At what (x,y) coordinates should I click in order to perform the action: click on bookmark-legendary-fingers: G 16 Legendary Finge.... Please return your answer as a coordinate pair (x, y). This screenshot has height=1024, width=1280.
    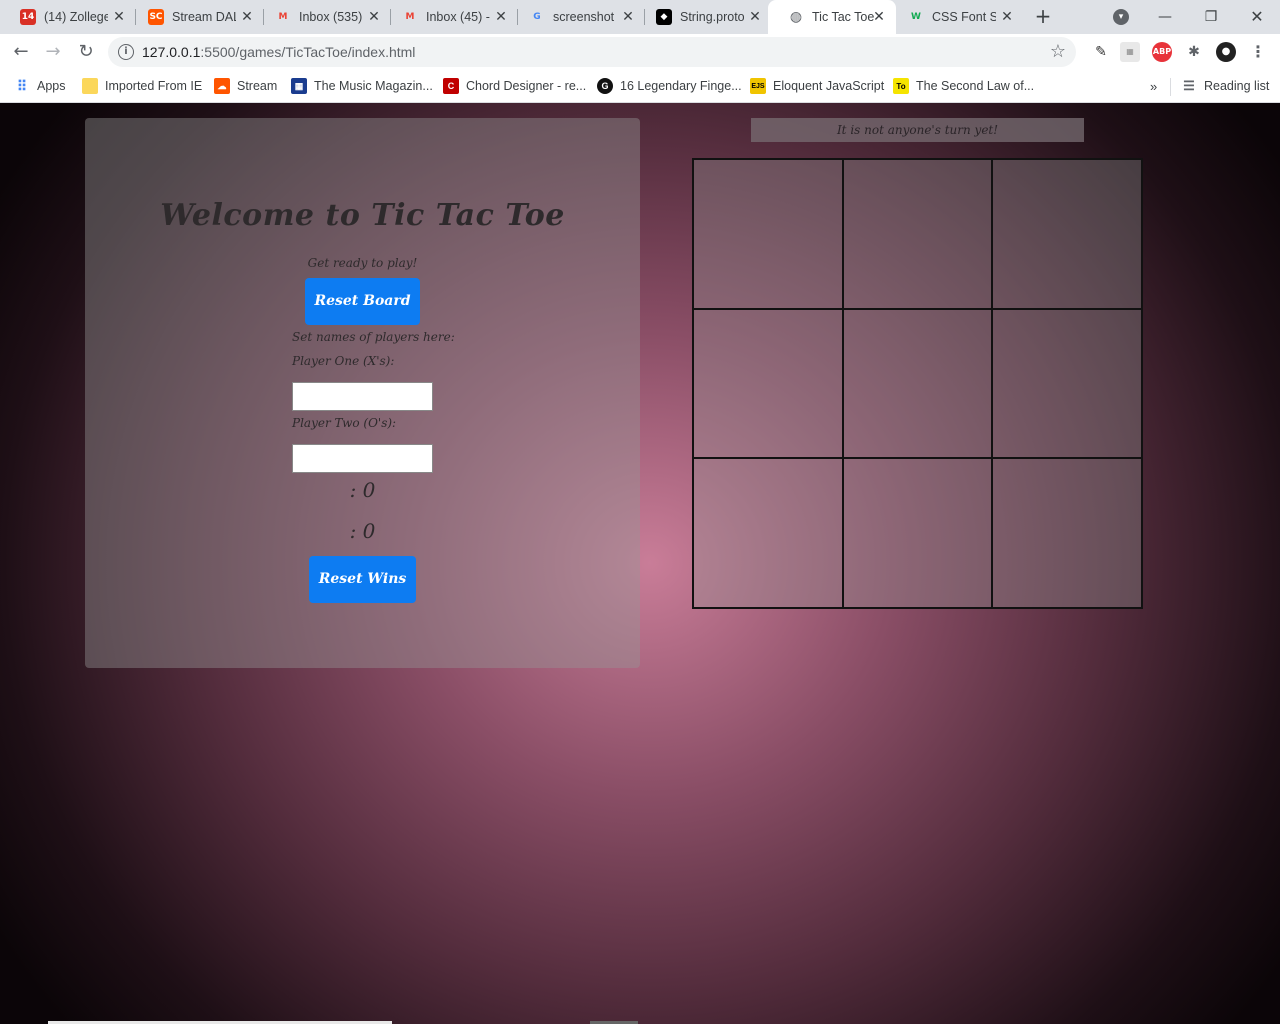
    Looking at the image, I should click on (669, 86).